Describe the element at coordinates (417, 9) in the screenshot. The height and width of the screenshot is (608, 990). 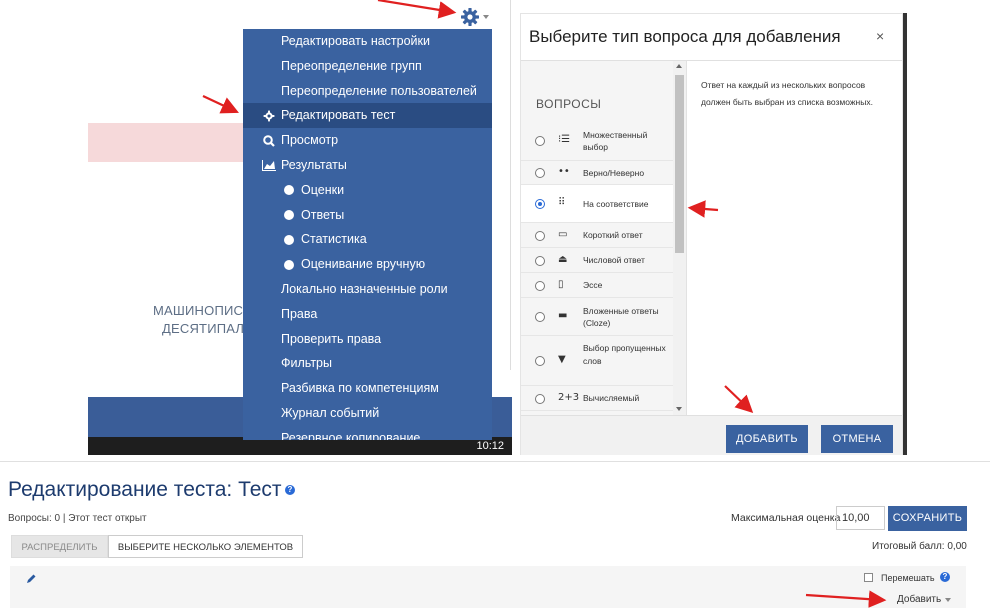
I see `arrow-to-gear` at that location.